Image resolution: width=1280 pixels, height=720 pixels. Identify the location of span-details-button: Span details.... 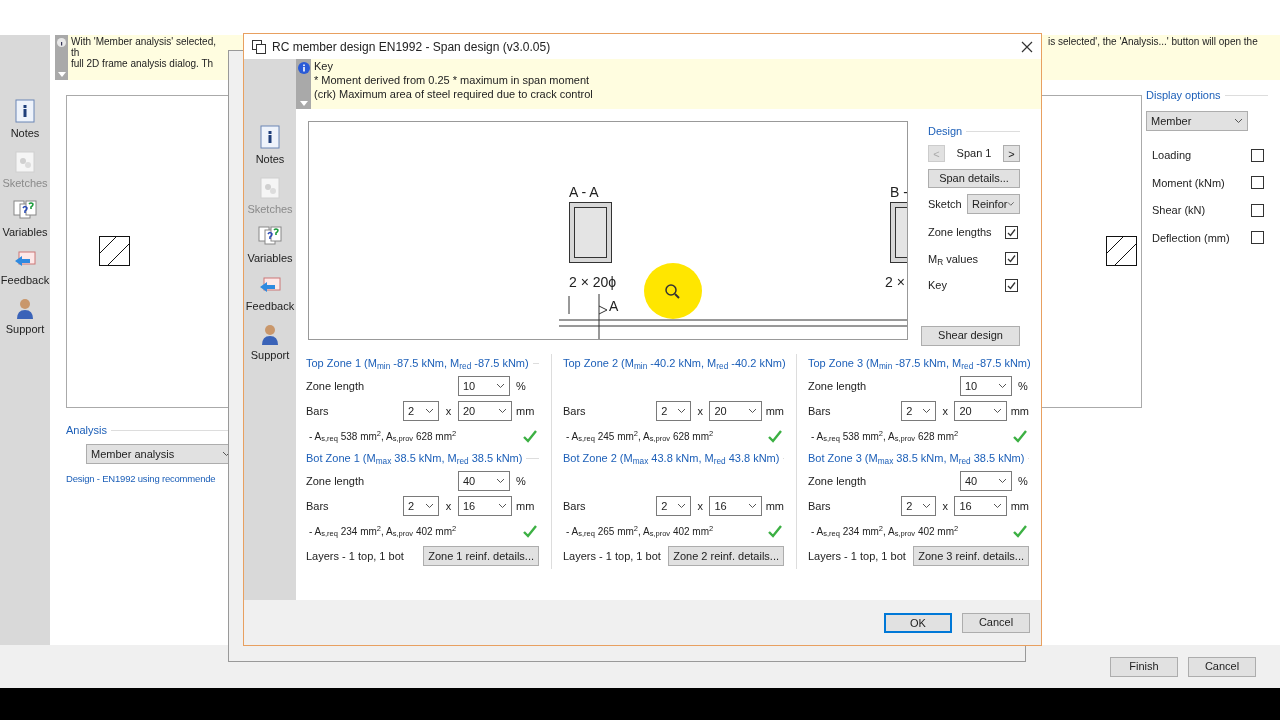
(974, 178).